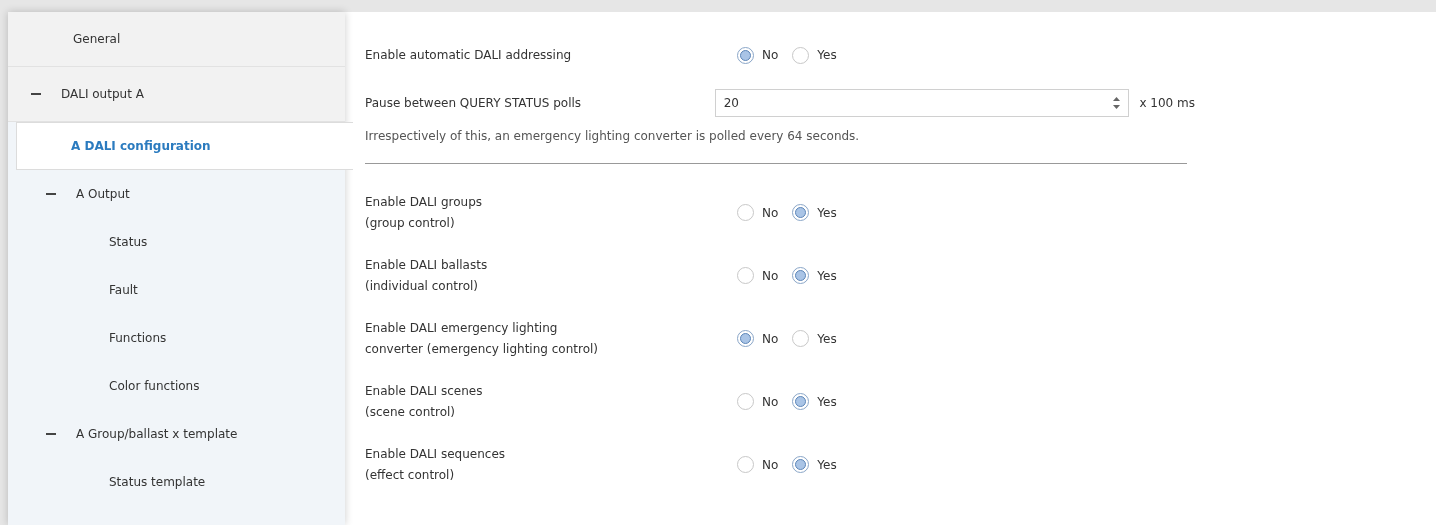 The width and height of the screenshot is (1436, 525). Describe the element at coordinates (1167, 103) in the screenshot. I see `unit-label: x 100 ms` at that location.